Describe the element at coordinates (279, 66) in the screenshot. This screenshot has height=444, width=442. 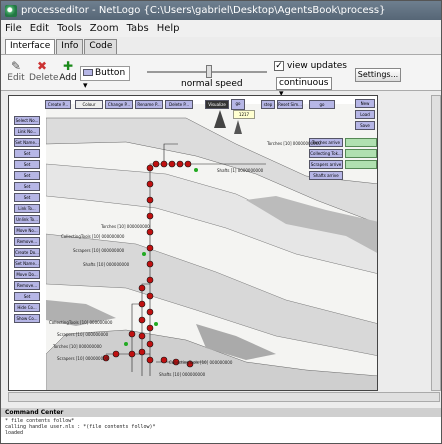
I see `checkbox-icon: ✓` at that location.